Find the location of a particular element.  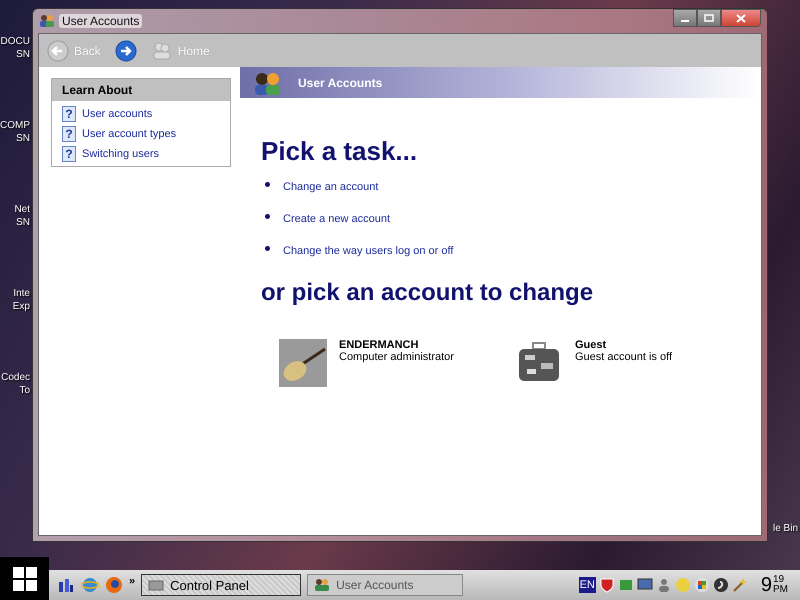

maximize-icon is located at coordinates (709, 18).